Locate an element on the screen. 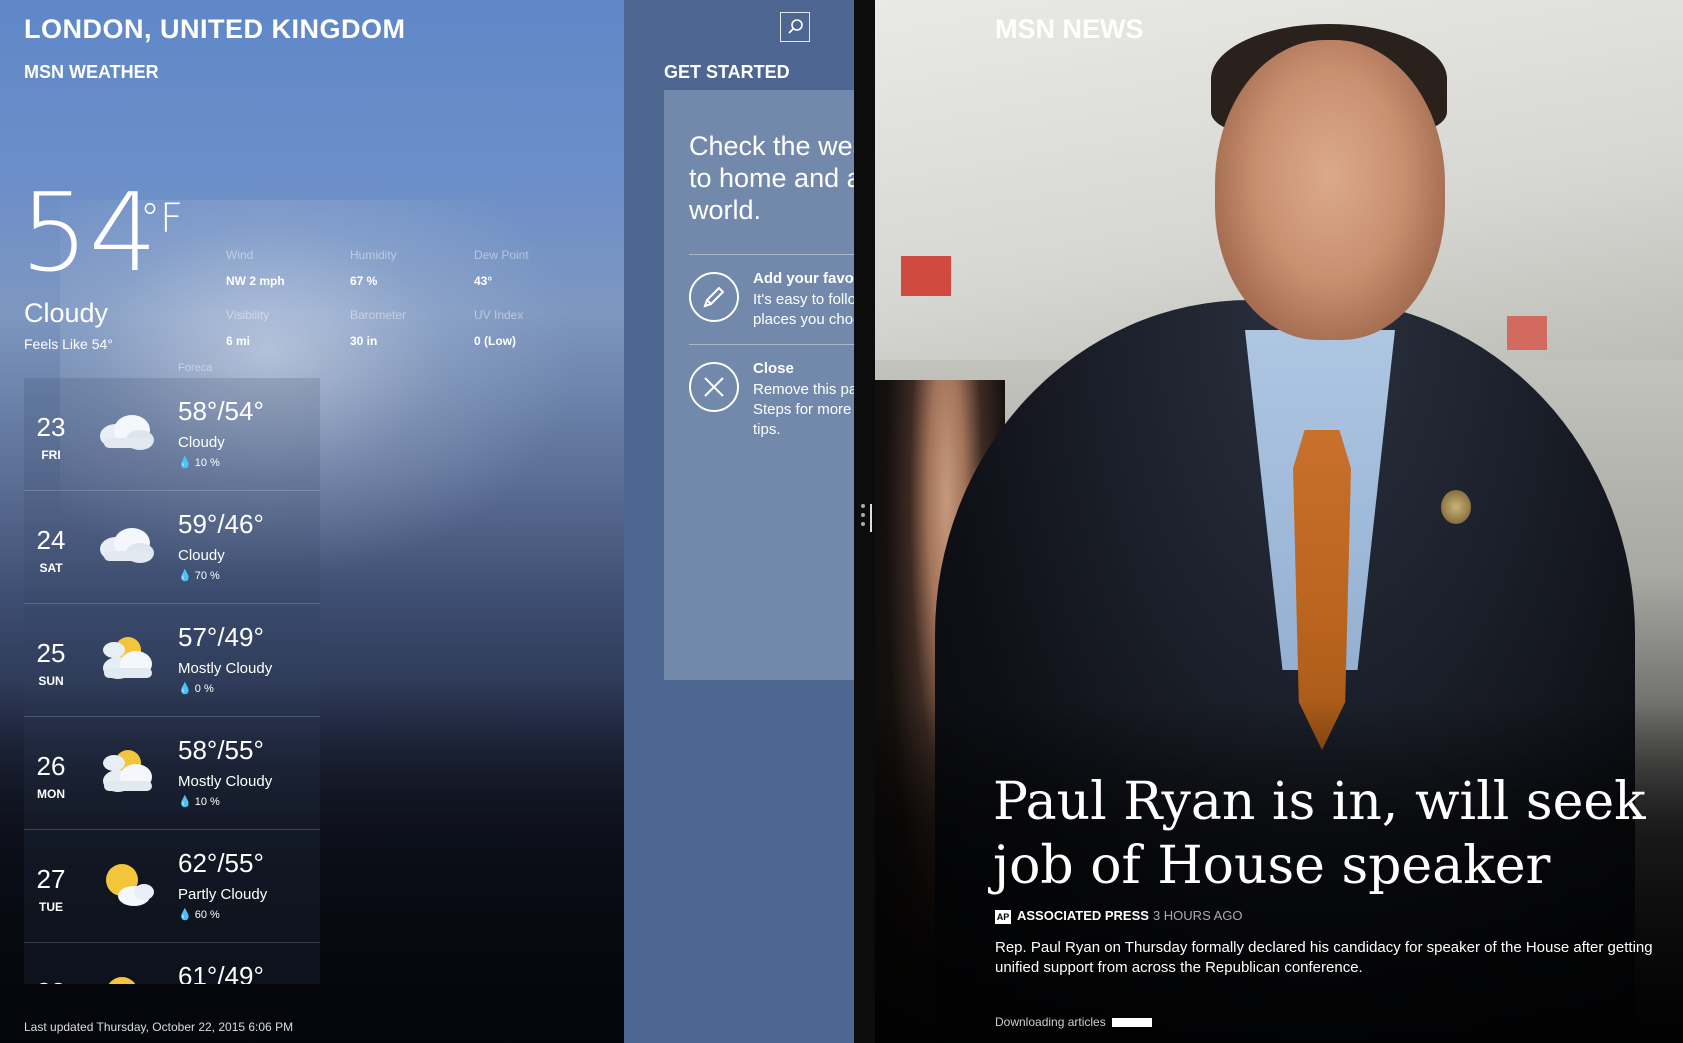 The image size is (1683, 1043). drag-handle-icon is located at coordinates (864, 519).